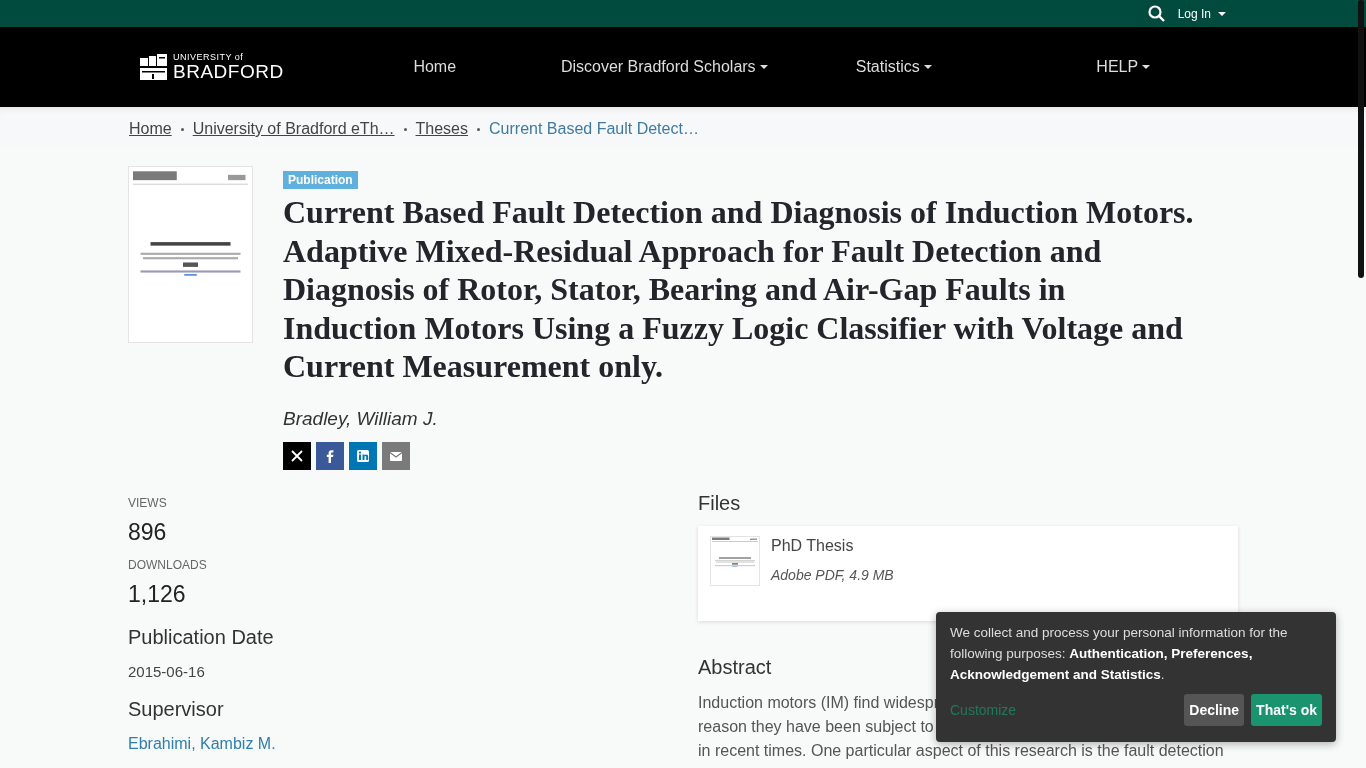 This screenshot has width=1366, height=768. What do you see at coordinates (832, 545) in the screenshot?
I see `file-name-link: PhD Thesis` at bounding box center [832, 545].